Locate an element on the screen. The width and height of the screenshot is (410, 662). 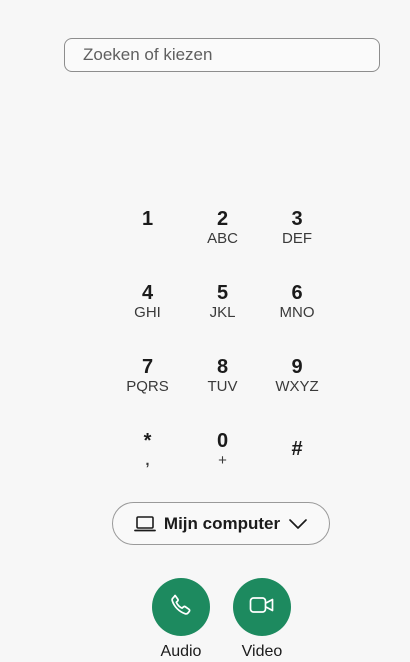
key-star: * , is located at coordinates (147, 459).